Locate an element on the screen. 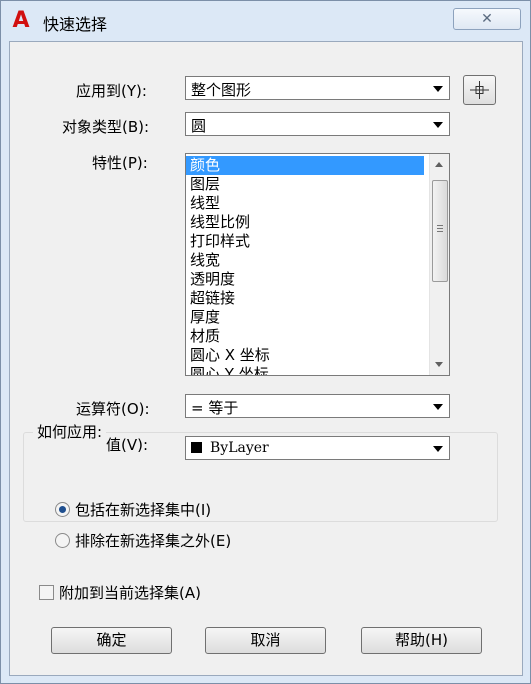 The height and width of the screenshot is (684, 531). crosshair-icon is located at coordinates (479, 90).